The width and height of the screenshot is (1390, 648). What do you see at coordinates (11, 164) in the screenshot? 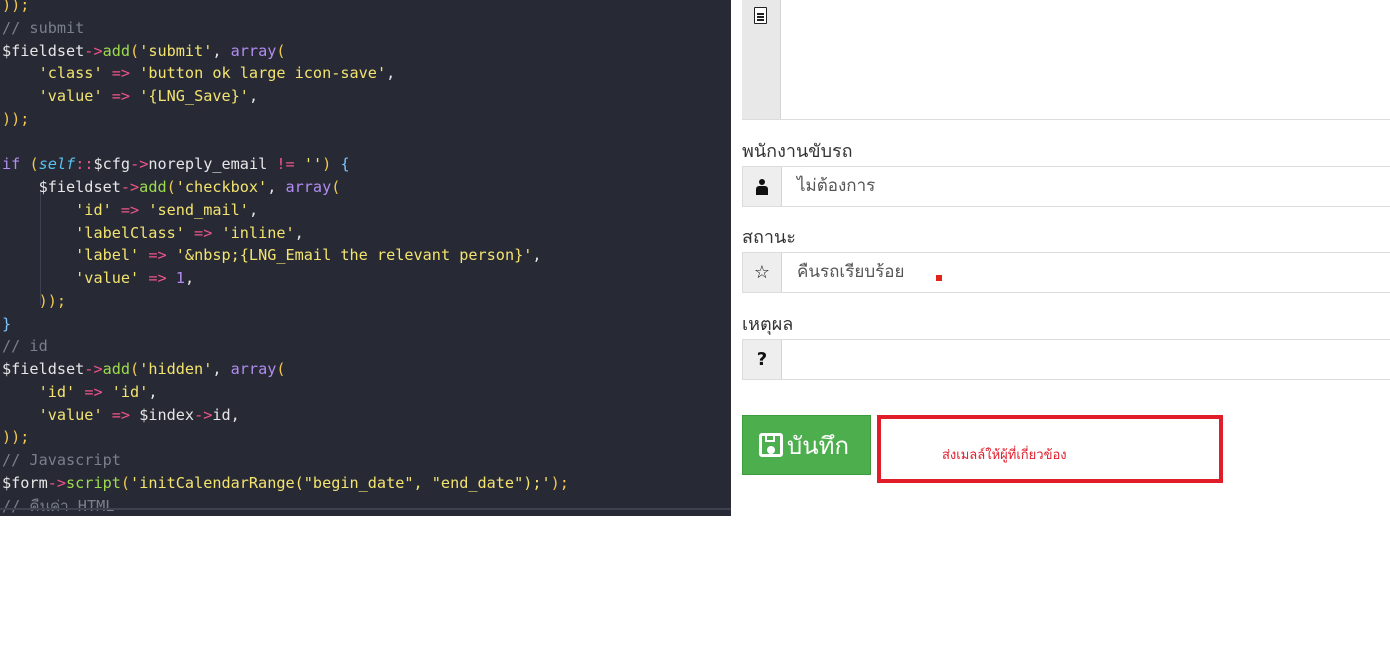
I see `code-token: if` at bounding box center [11, 164].